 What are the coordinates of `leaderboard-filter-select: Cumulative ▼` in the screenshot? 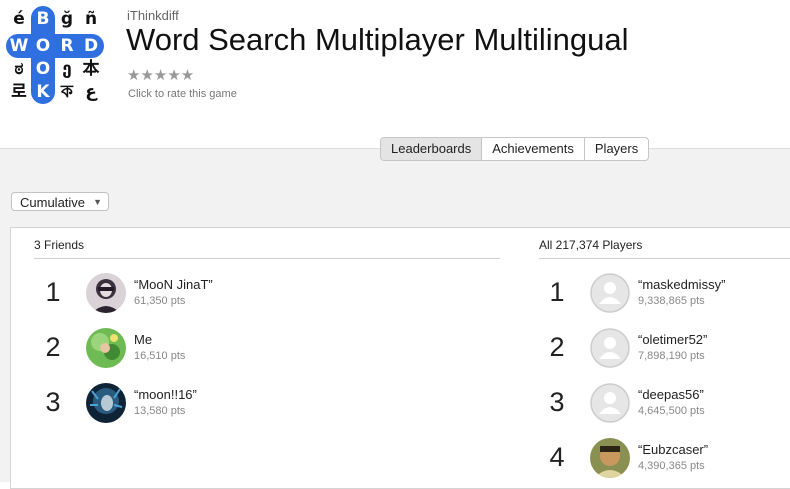 It's located at (60, 201).